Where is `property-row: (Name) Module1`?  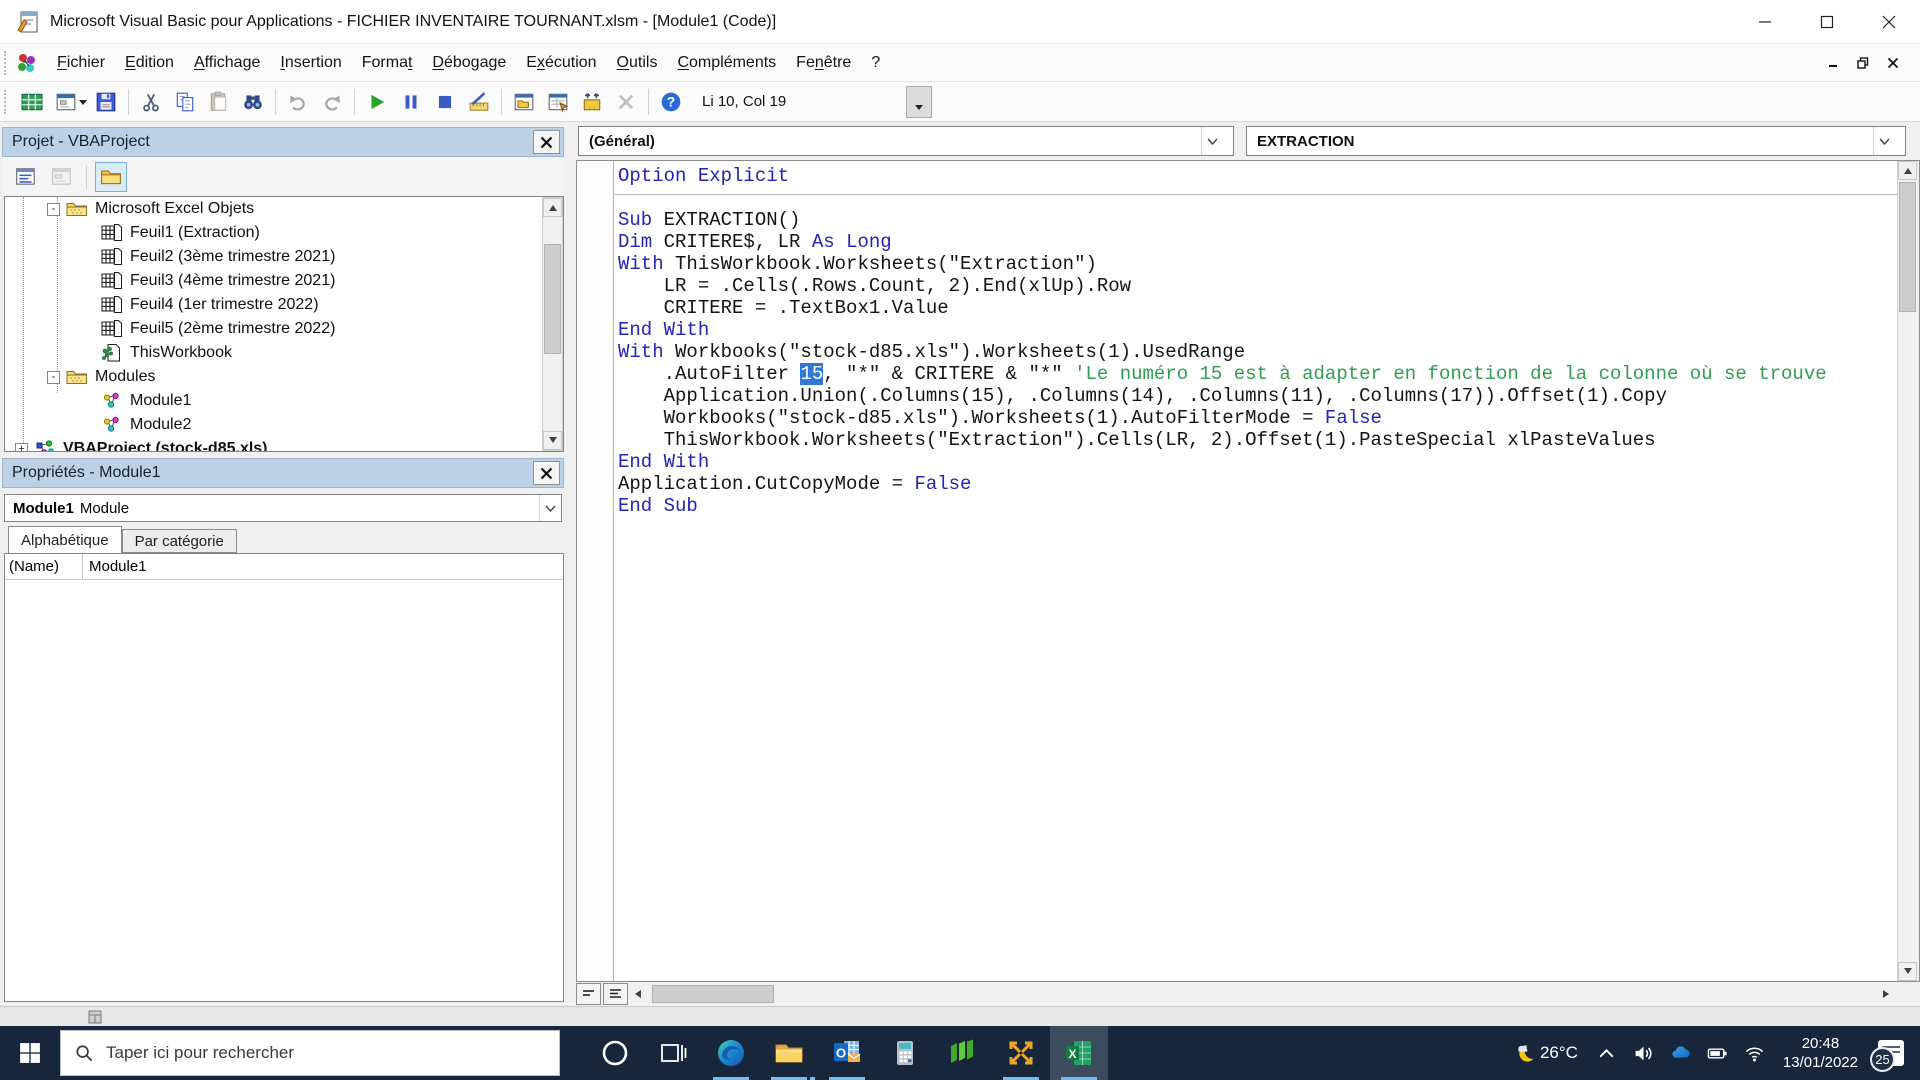
property-row: (Name) Module1 is located at coordinates (284, 567).